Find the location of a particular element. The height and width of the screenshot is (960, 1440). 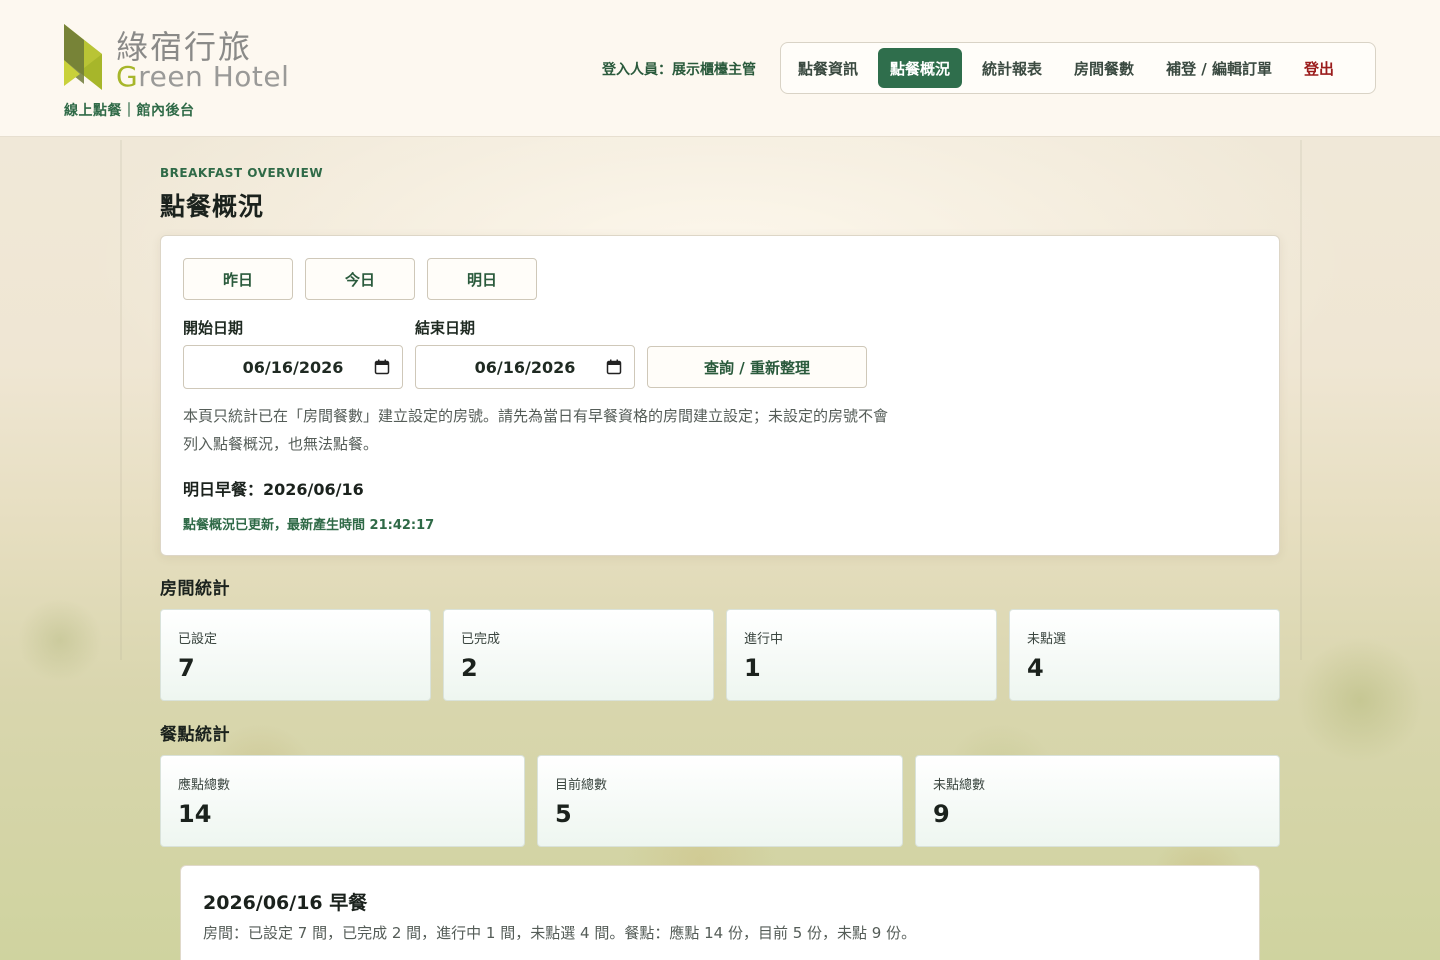

stat-label: 已設定 is located at coordinates (198, 639).